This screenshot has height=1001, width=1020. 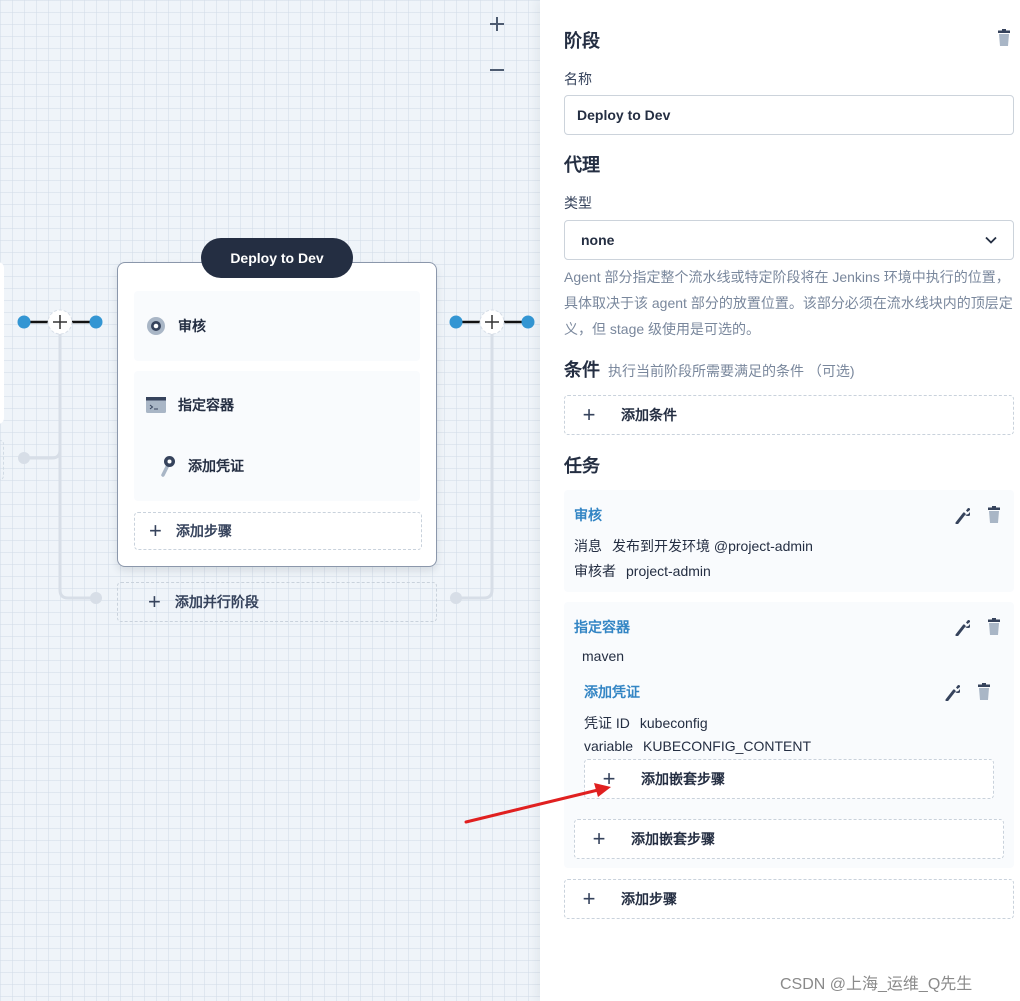 What do you see at coordinates (727, 746) in the screenshot?
I see `field-value: KUBECONFIG_CONTENT` at bounding box center [727, 746].